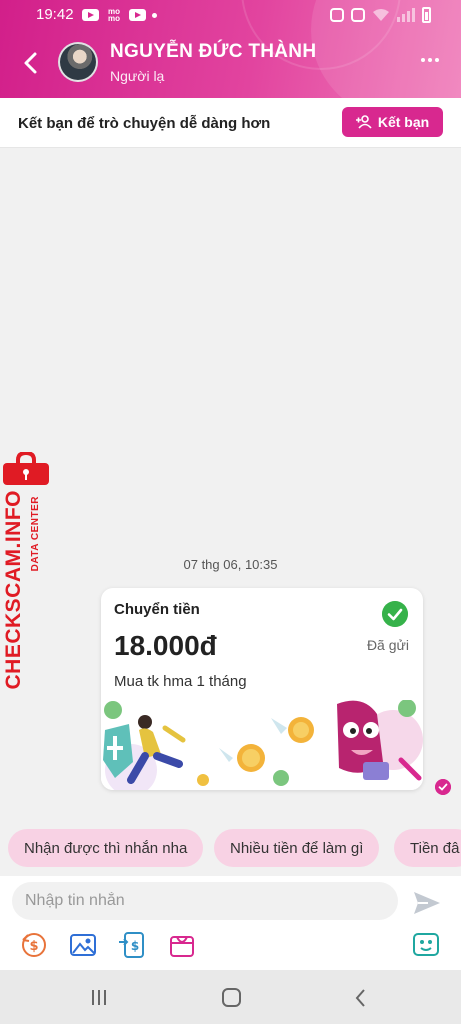  What do you see at coordinates (213, 52) in the screenshot?
I see `contact-name: NGUYỄN ĐỨC THÀNH` at bounding box center [213, 52].